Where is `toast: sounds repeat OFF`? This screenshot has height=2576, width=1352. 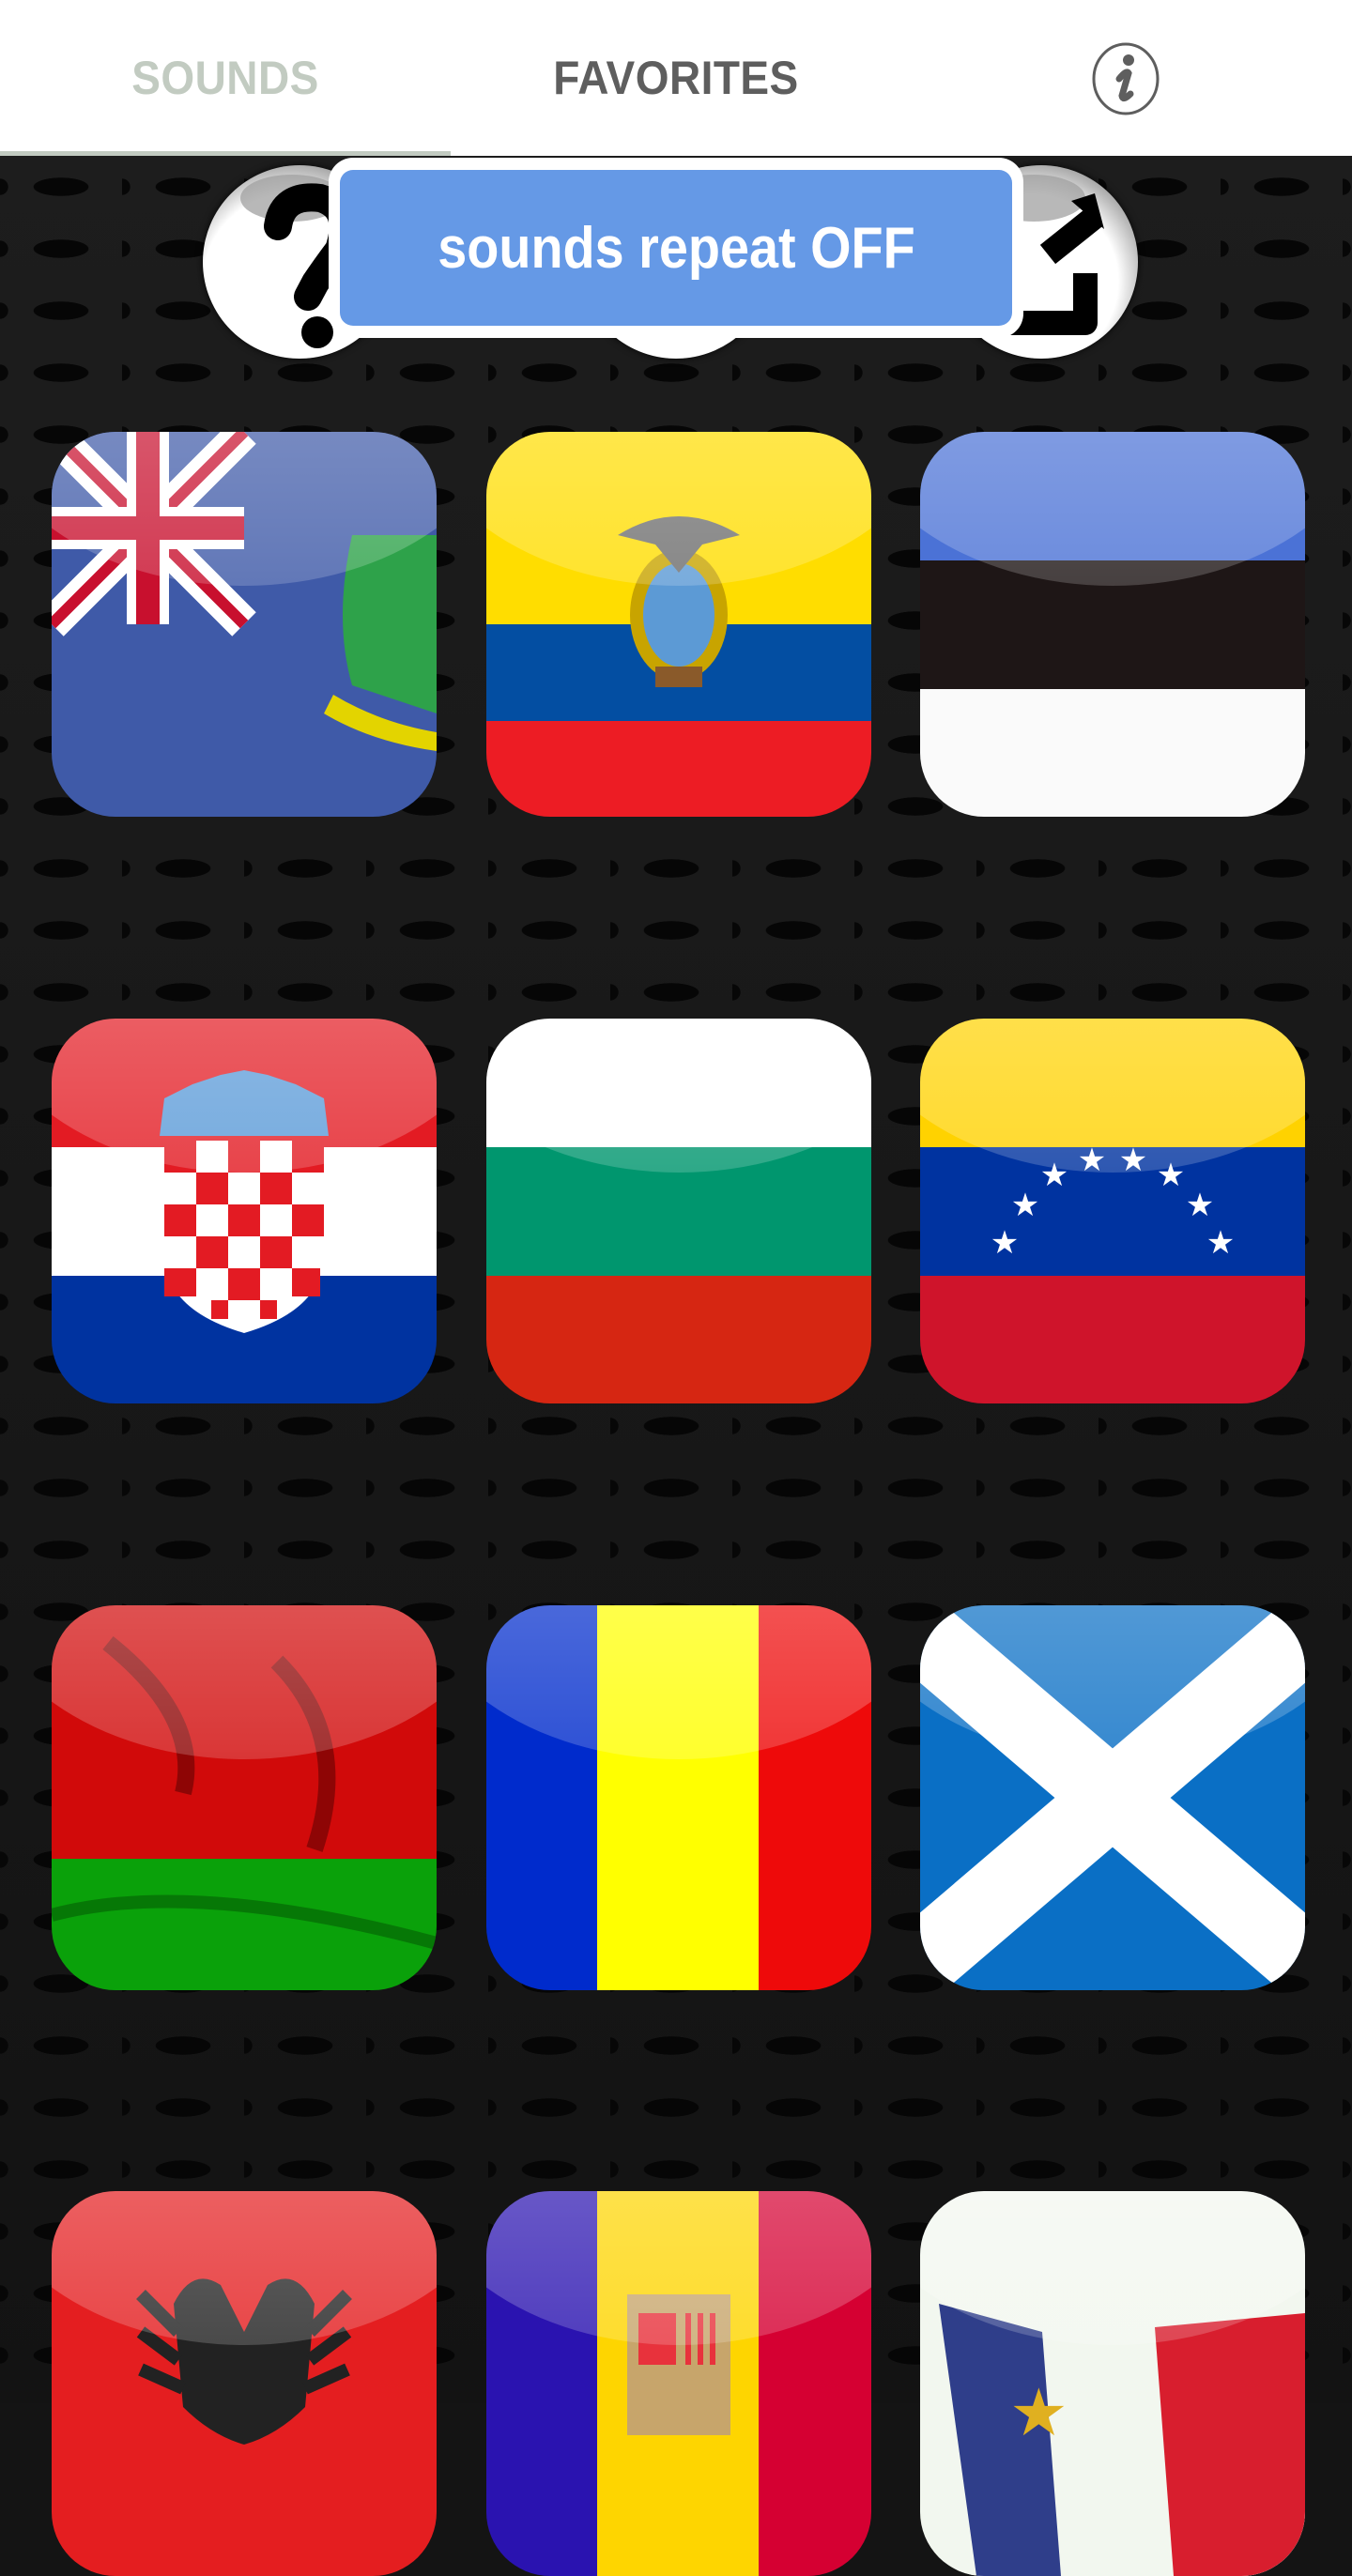 toast: sounds repeat OFF is located at coordinates (676, 248).